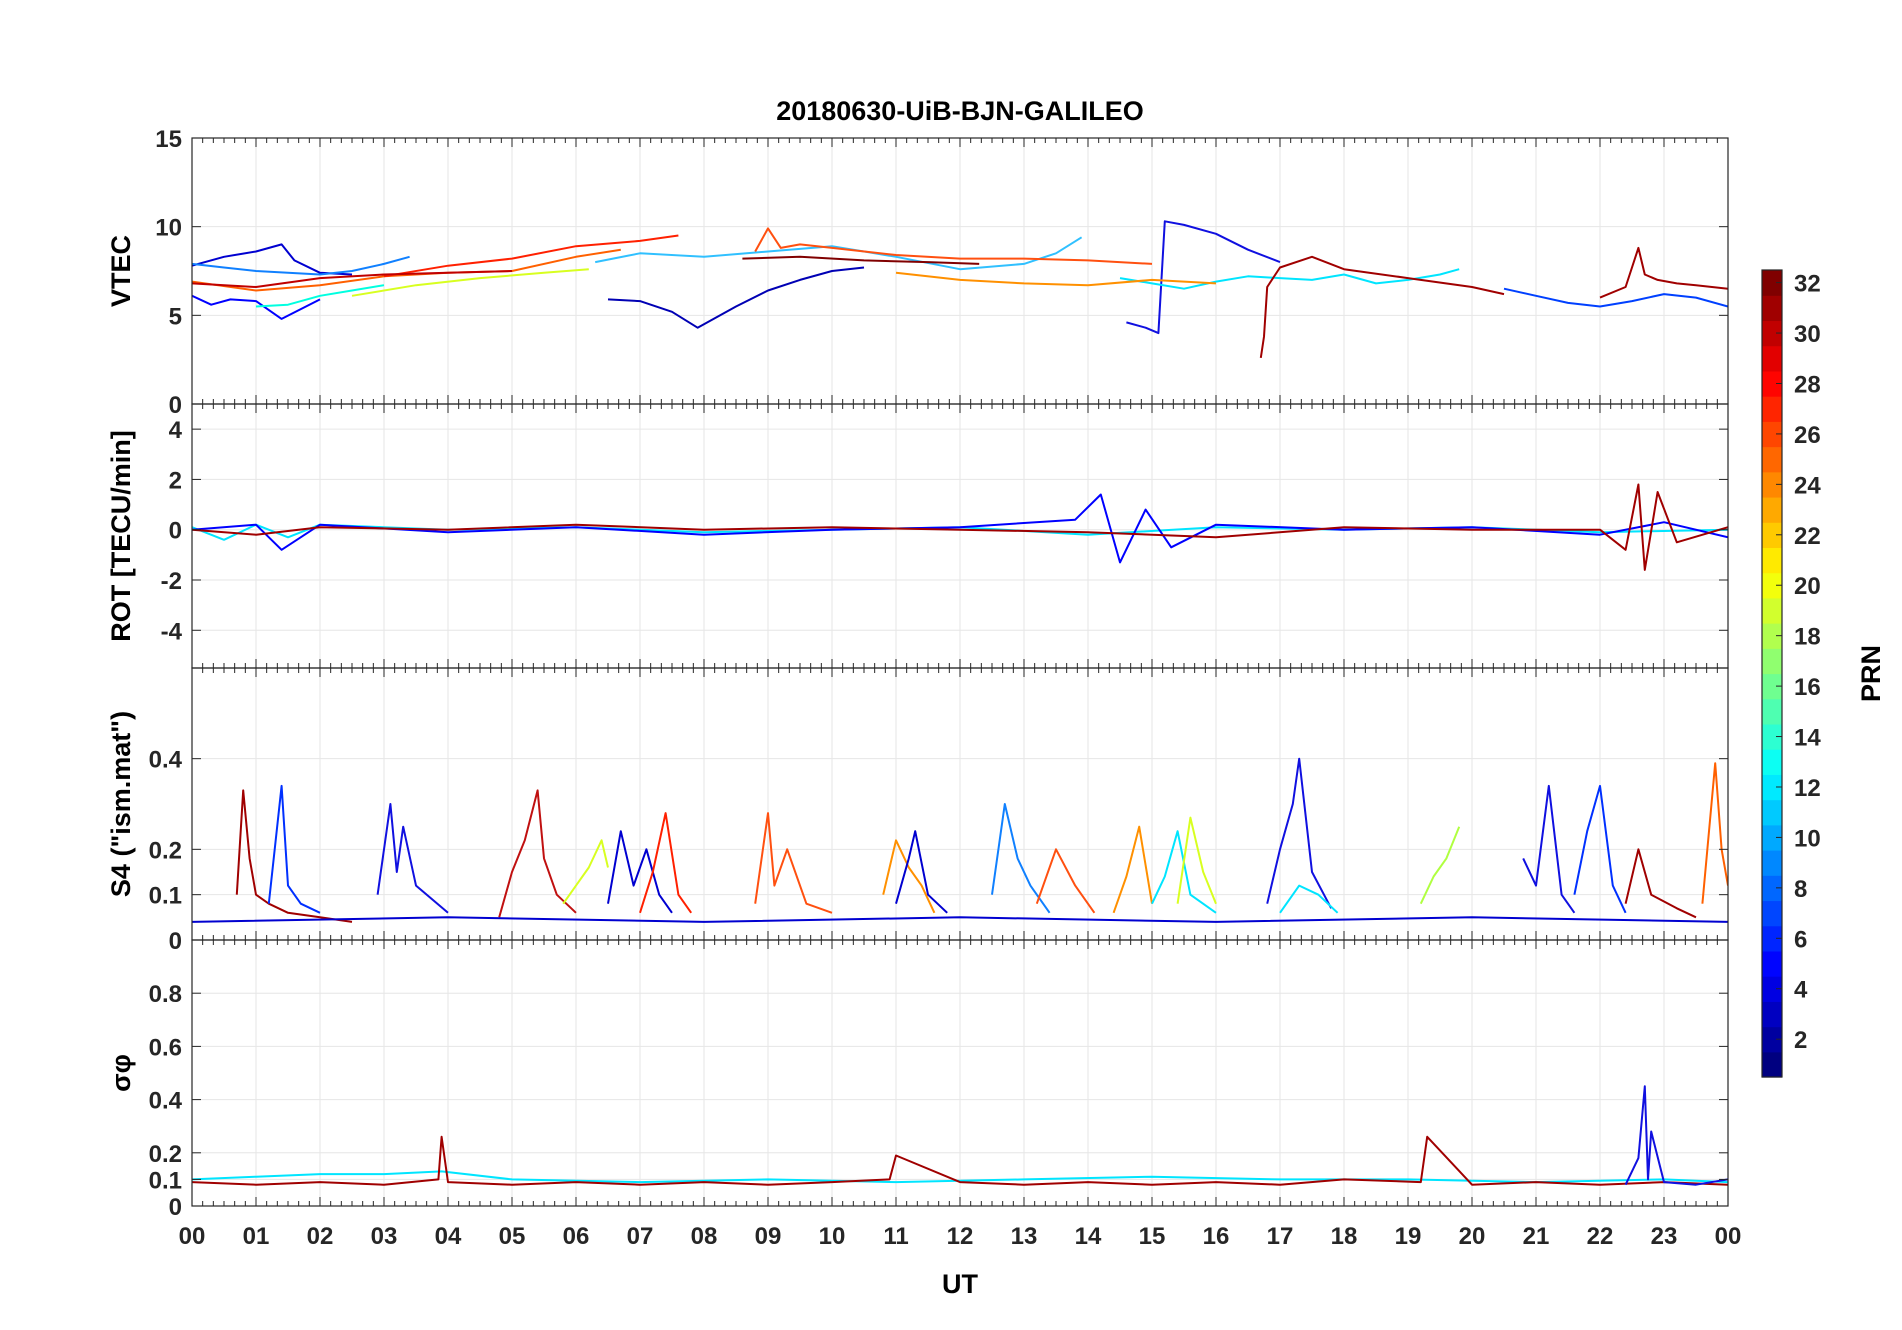 The width and height of the screenshot is (1902, 1330). Describe the element at coordinates (1807, 536) in the screenshot. I see `colorbar-tick-label: 22` at that location.